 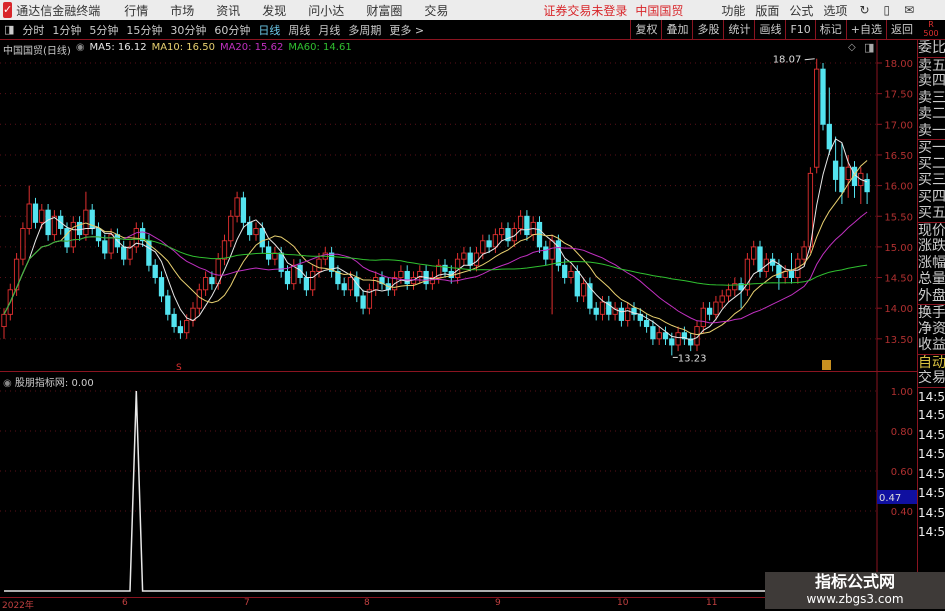 I want to click on period-tab: 分时, so click(x=33, y=30).